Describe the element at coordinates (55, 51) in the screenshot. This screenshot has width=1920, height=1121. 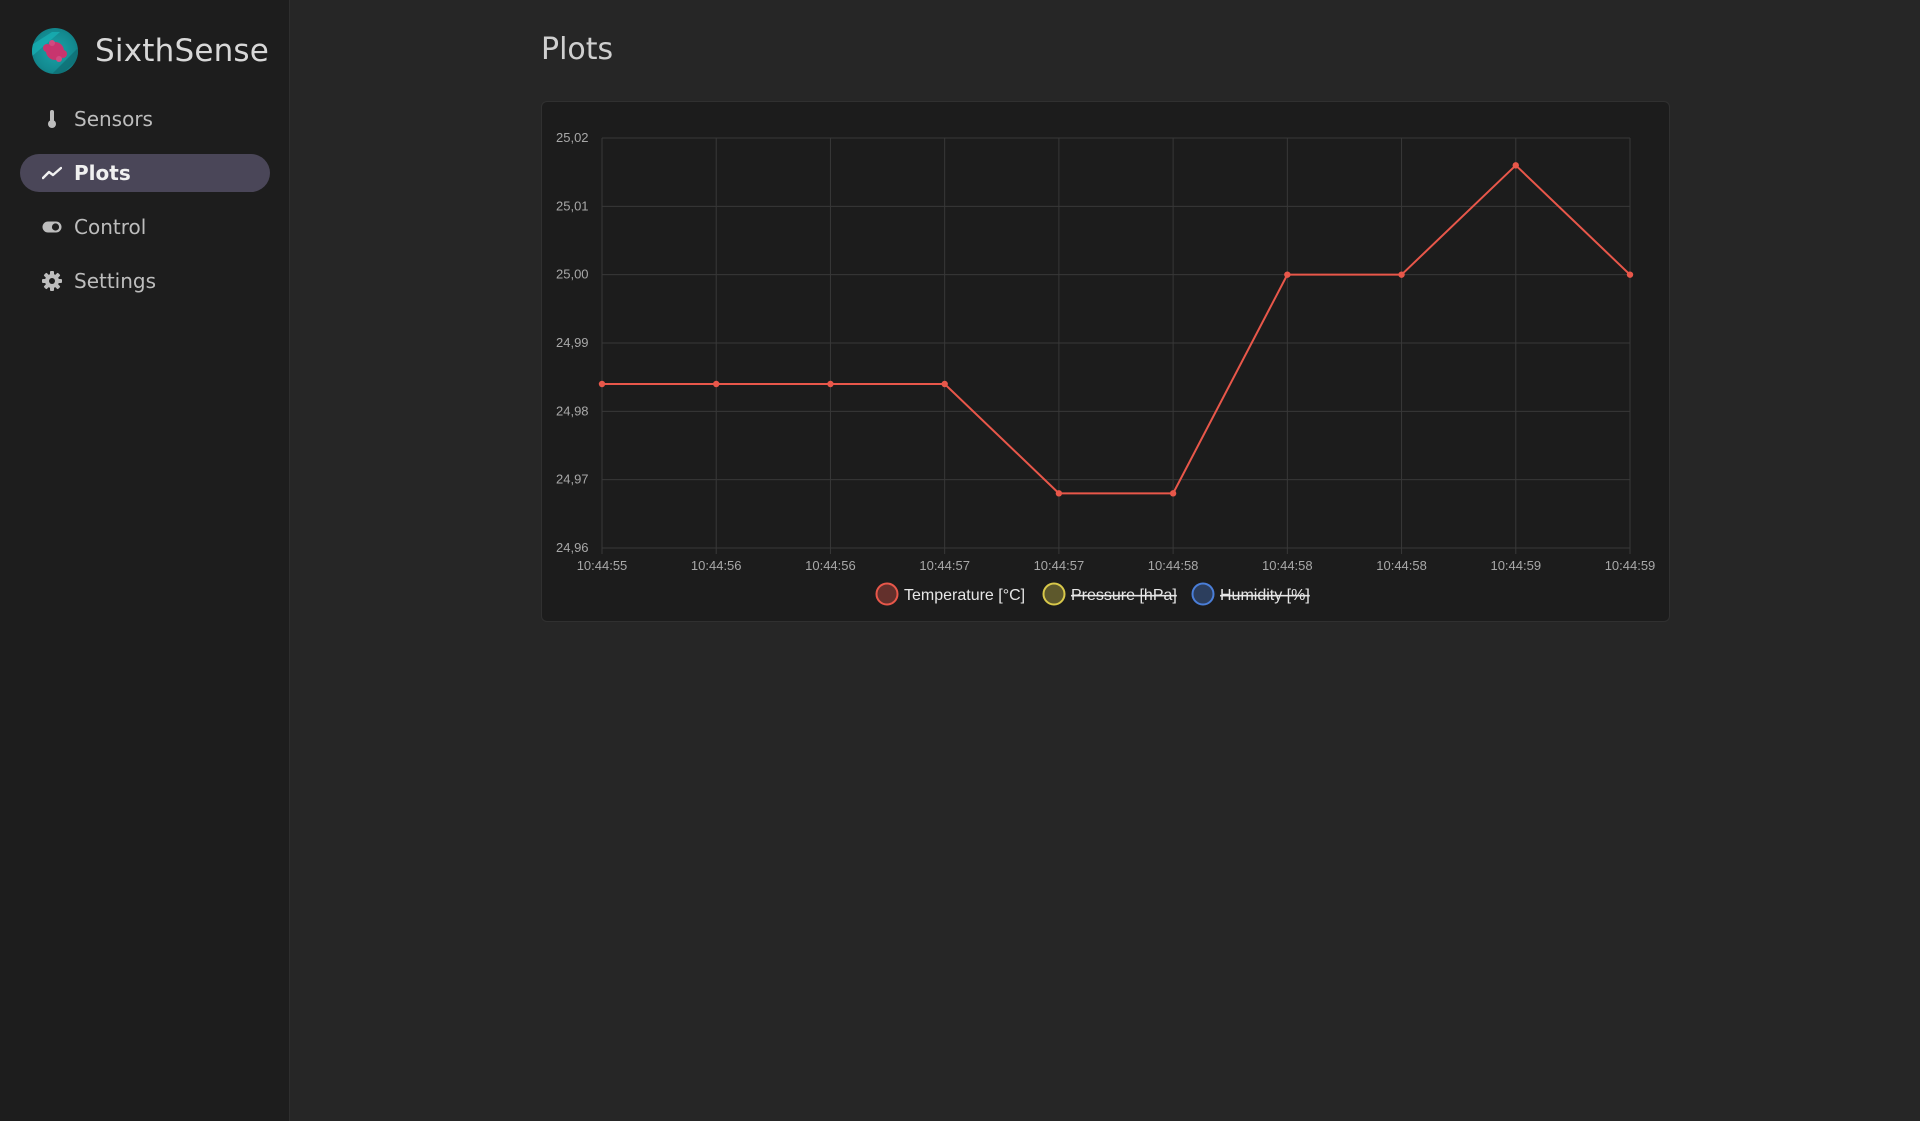
I see `logo-icon` at that location.